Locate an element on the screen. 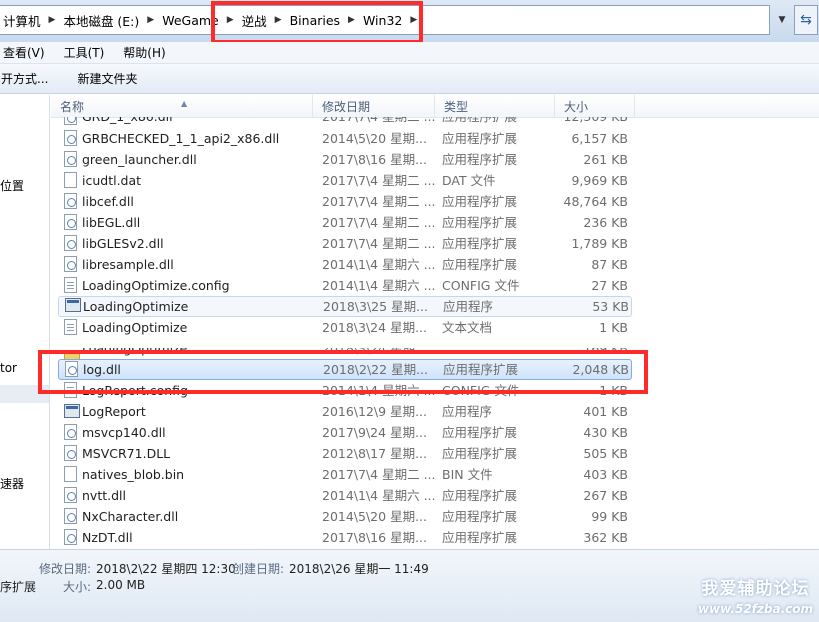 Image resolution: width=819 pixels, height=622 pixels. site-watermark: 我爱辅助论坛 www.52fzba.com is located at coordinates (755, 595).